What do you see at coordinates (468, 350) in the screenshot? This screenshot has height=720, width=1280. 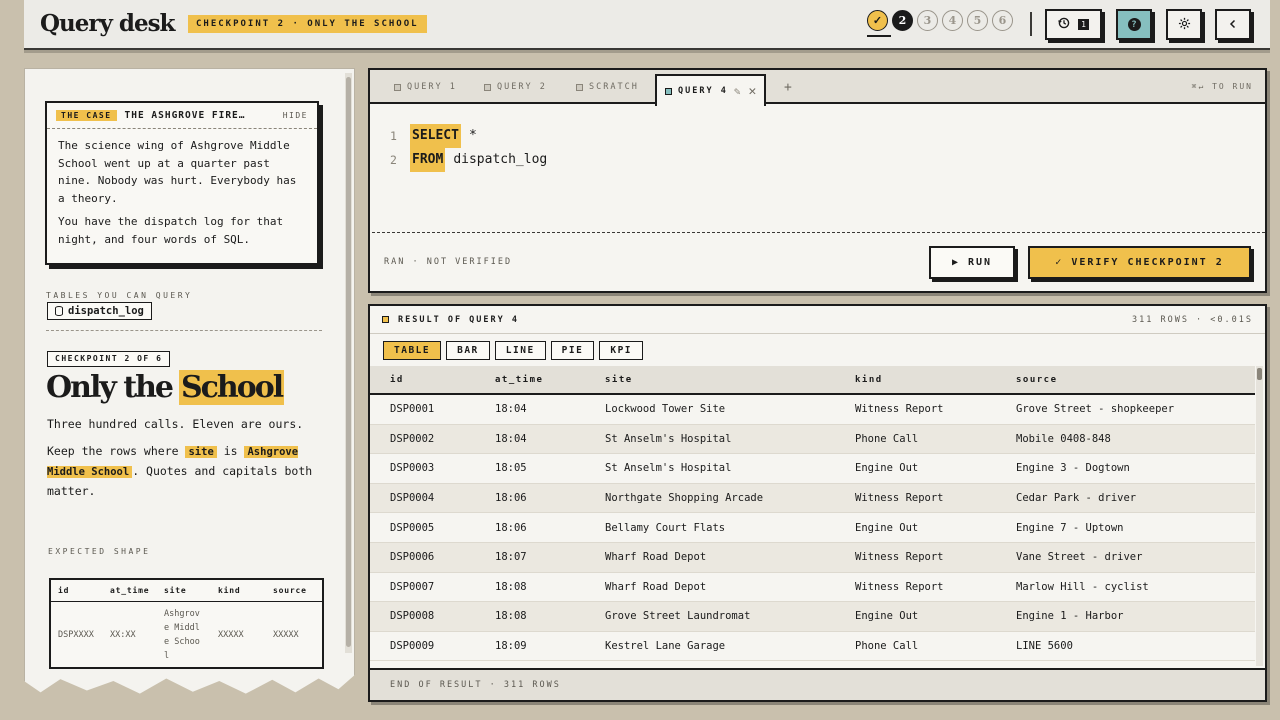 I see `view-bar-button: BAR` at bounding box center [468, 350].